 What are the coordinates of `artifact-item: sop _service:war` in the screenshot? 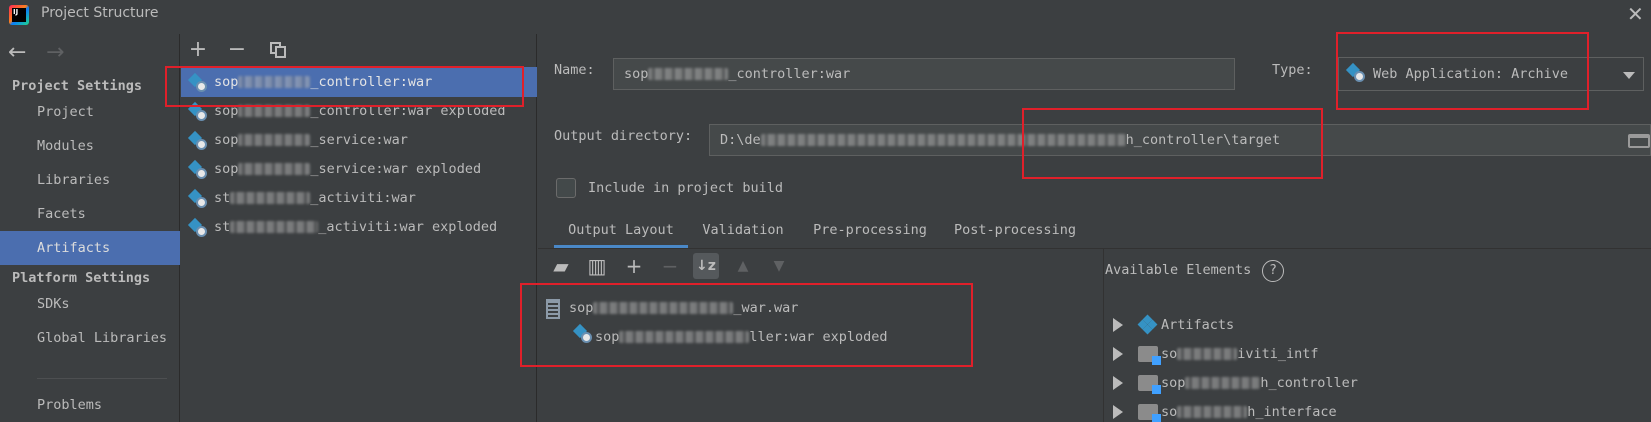 It's located at (359, 140).